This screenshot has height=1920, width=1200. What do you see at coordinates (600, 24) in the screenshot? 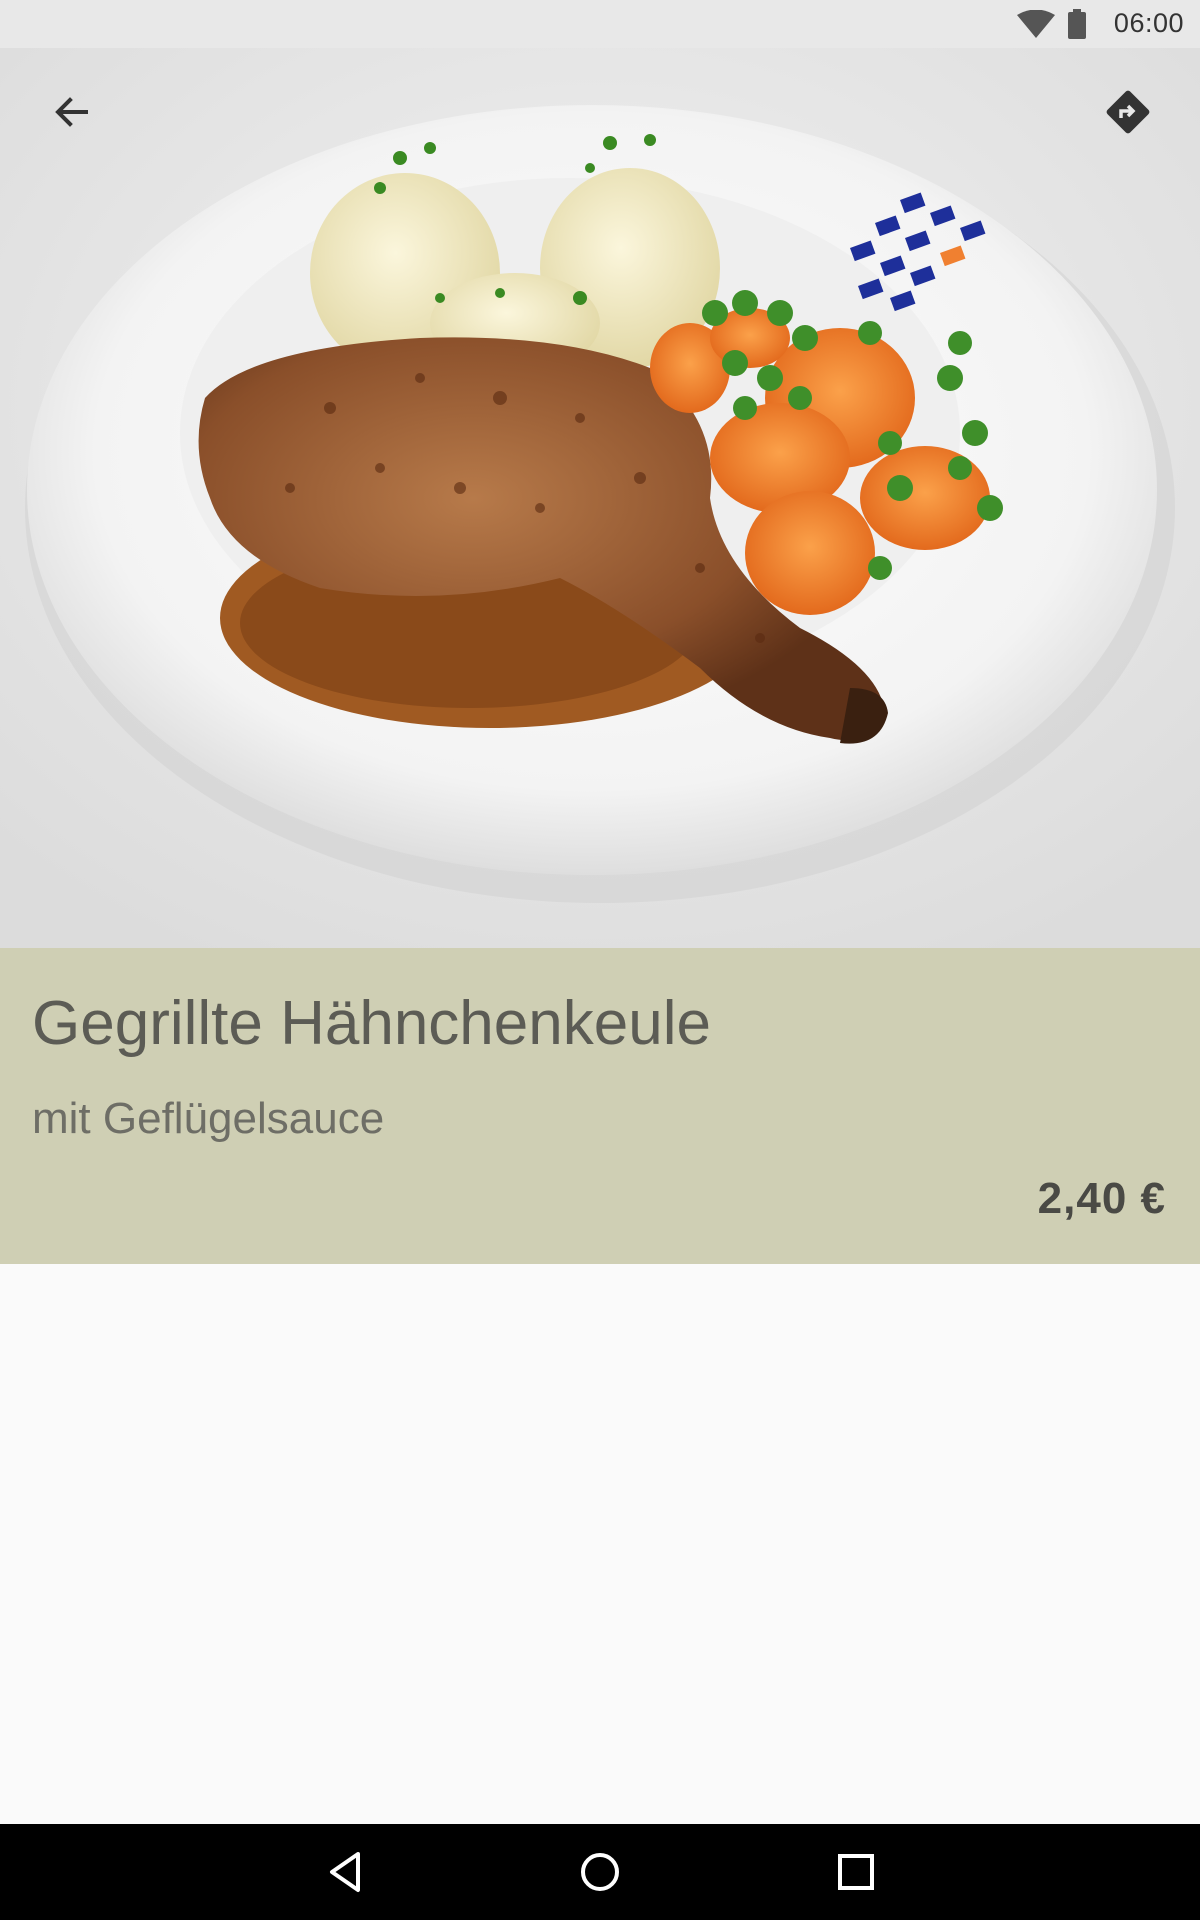
I see `status-bar: 06:00` at bounding box center [600, 24].